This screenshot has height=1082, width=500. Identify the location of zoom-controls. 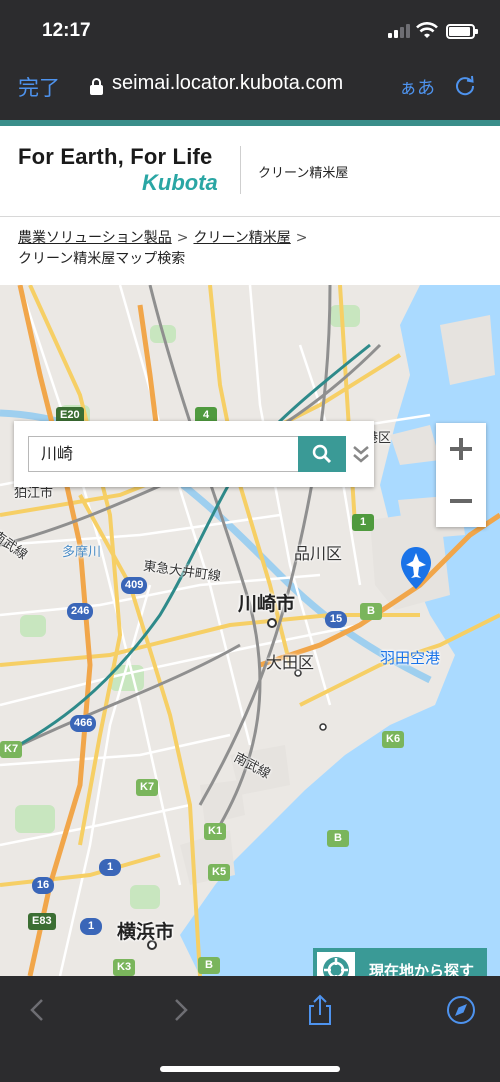
(461, 475).